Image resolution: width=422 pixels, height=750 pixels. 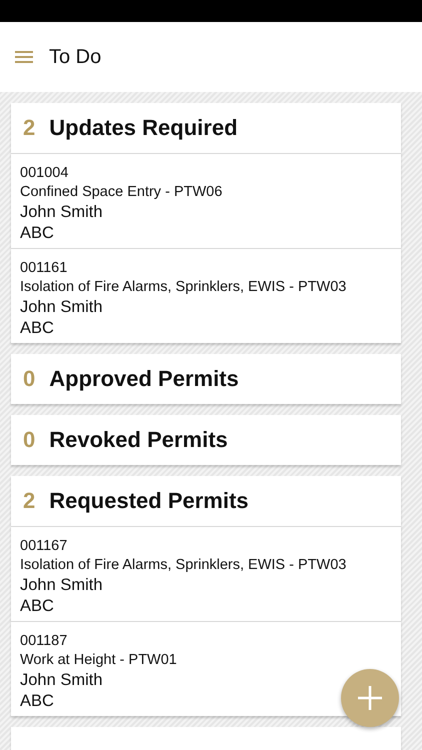 What do you see at coordinates (44, 173) in the screenshot?
I see `permit-number: 001004` at bounding box center [44, 173].